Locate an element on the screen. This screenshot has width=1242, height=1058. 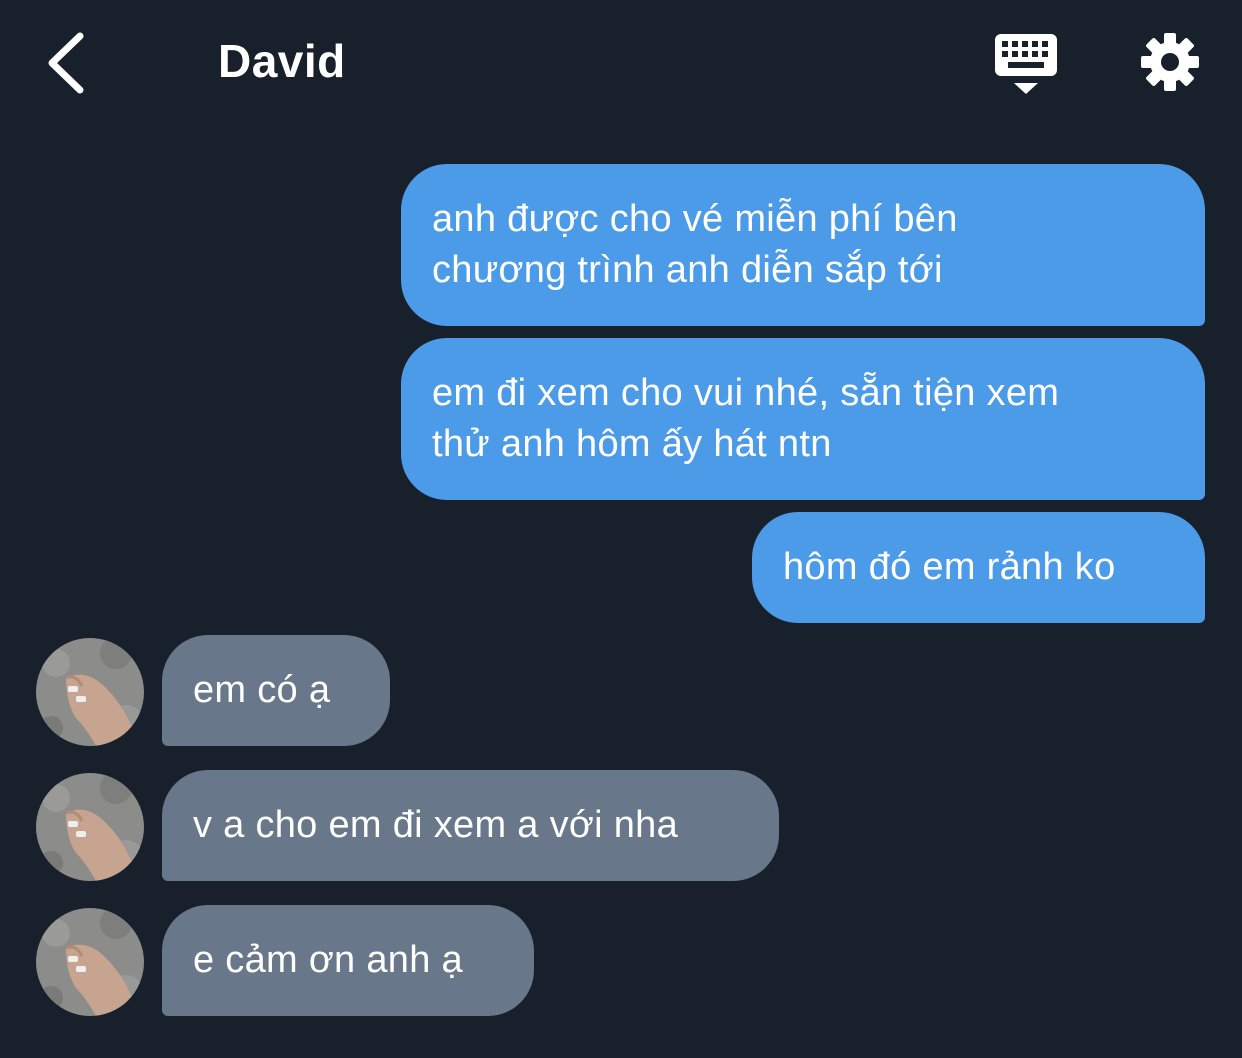
keyboard-button is located at coordinates (1026, 65).